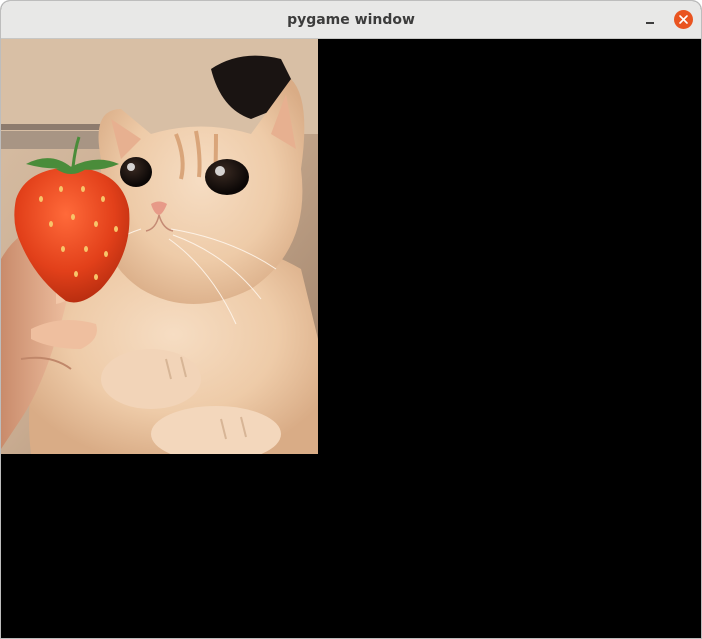  I want to click on window-title: pygame window, so click(351, 20).